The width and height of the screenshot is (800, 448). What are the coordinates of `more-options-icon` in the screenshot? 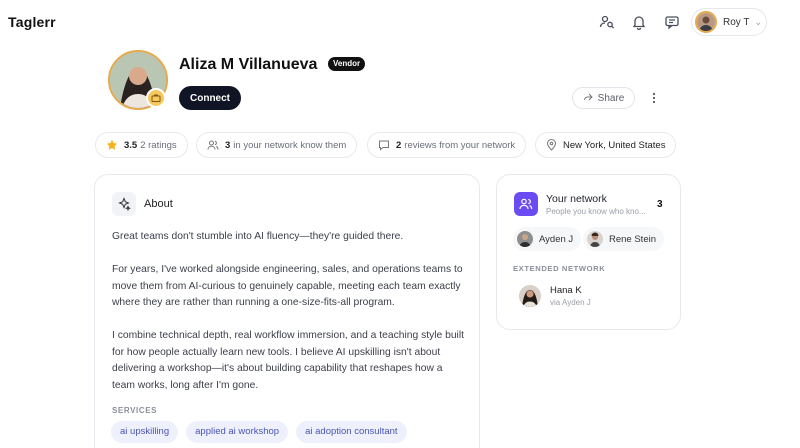 It's located at (654, 98).